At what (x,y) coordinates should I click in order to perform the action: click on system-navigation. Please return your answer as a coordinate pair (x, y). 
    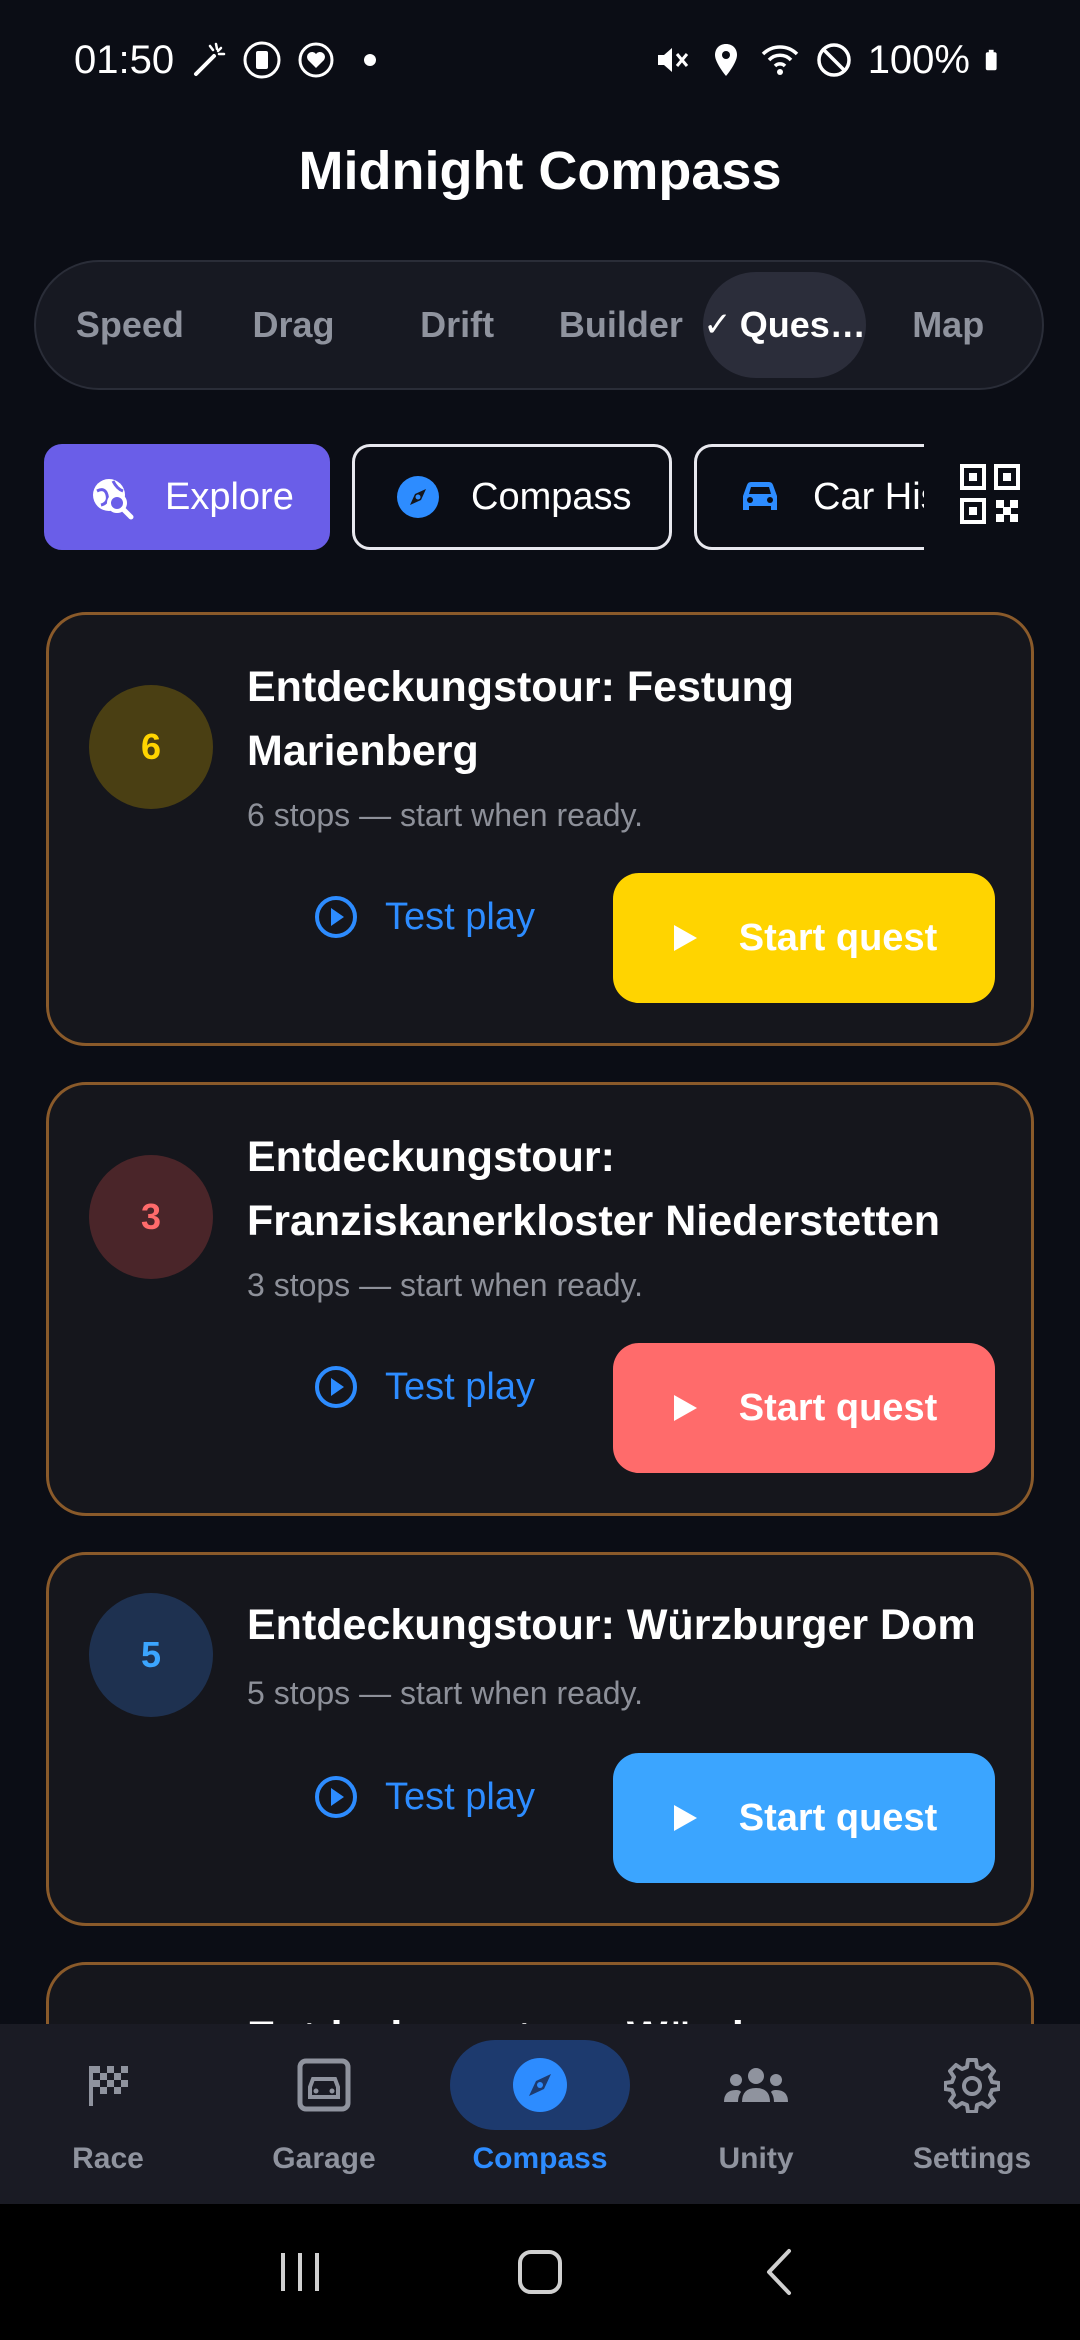
    Looking at the image, I should click on (540, 2272).